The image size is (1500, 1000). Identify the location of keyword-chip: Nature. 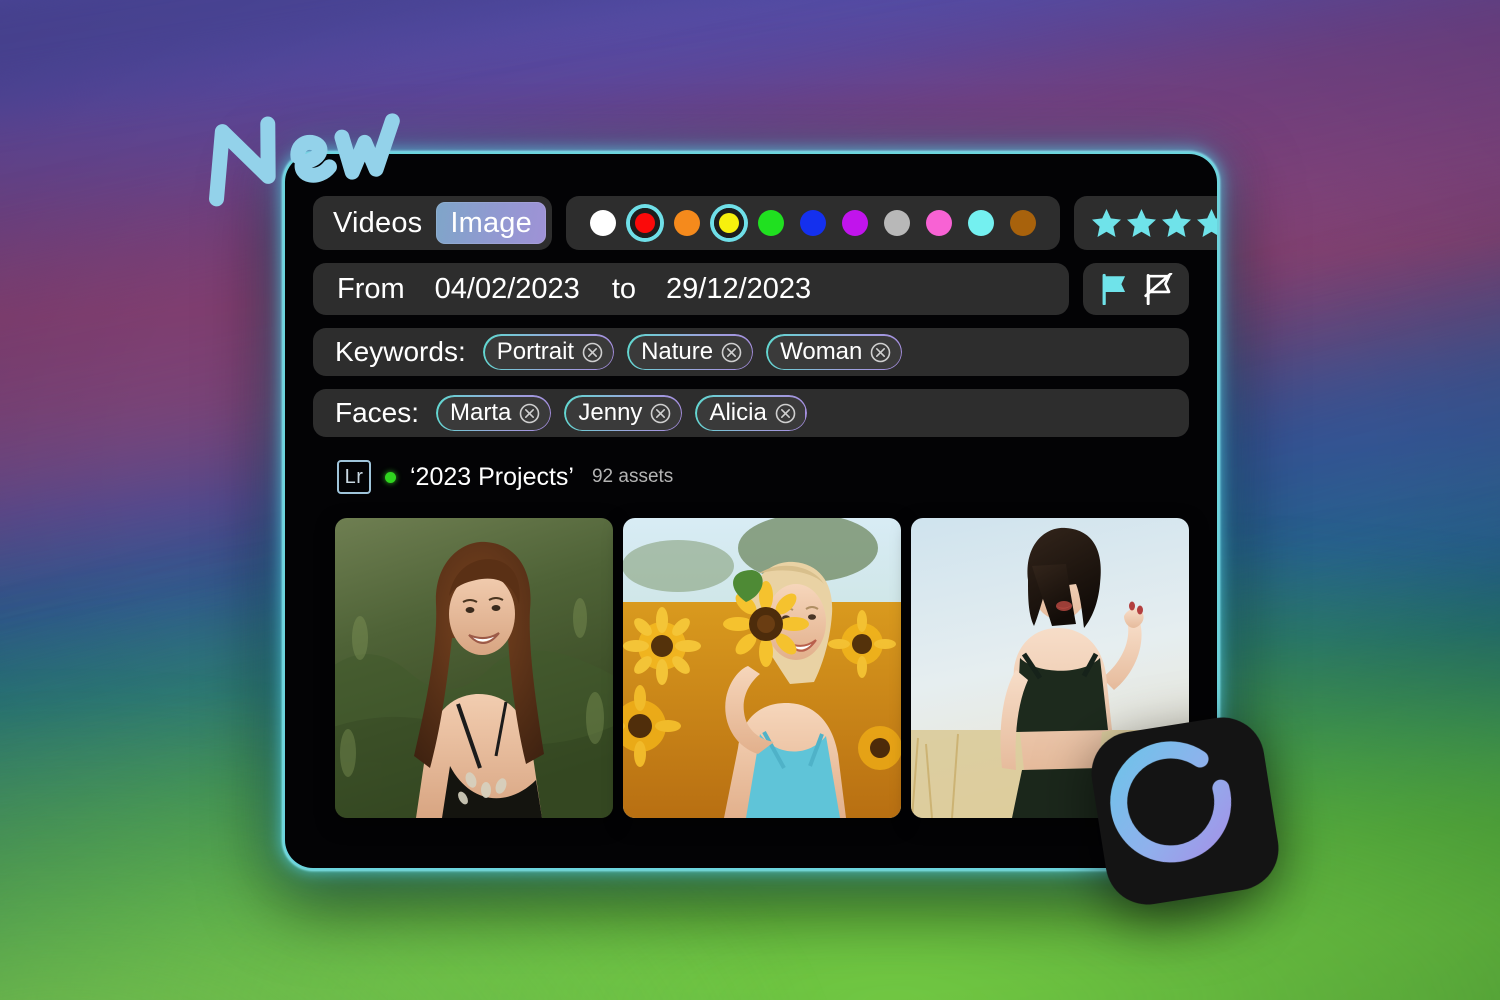
(690, 352).